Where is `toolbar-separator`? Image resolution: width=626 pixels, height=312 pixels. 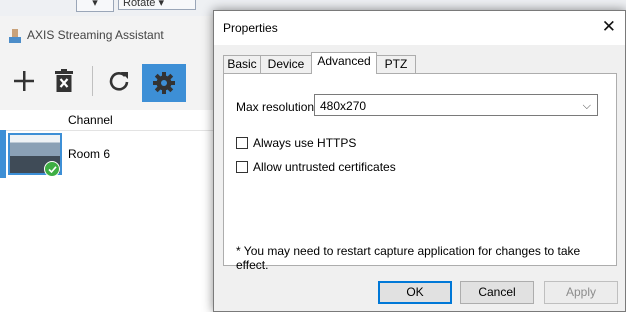
toolbar-separator is located at coordinates (92, 81).